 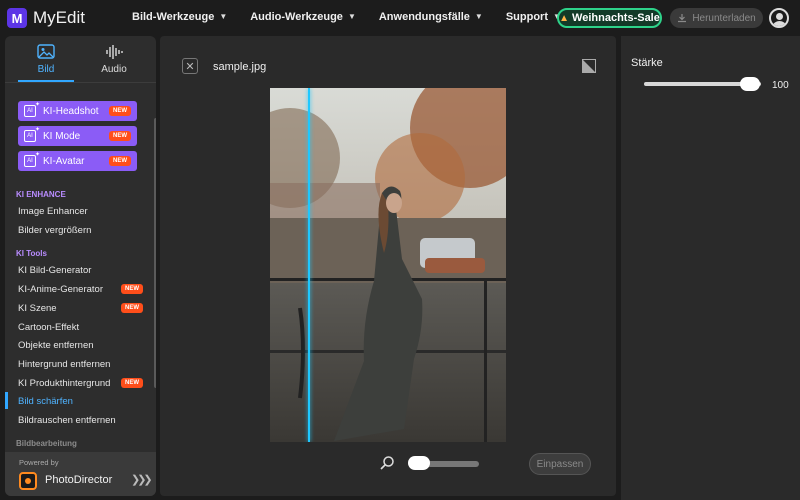 I want to click on nav-label: Bild-Werkzeuge, so click(x=173, y=17).